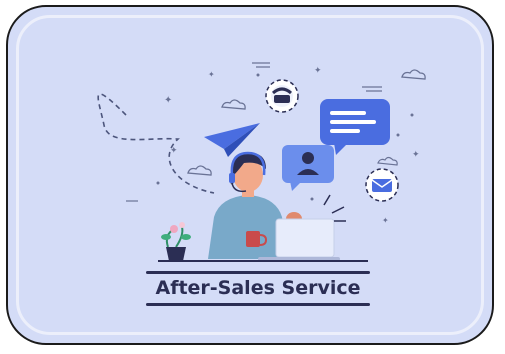 Image resolution: width=505 pixels, height=354 pixels. I want to click on paper-plane-icon, so click(232, 140).